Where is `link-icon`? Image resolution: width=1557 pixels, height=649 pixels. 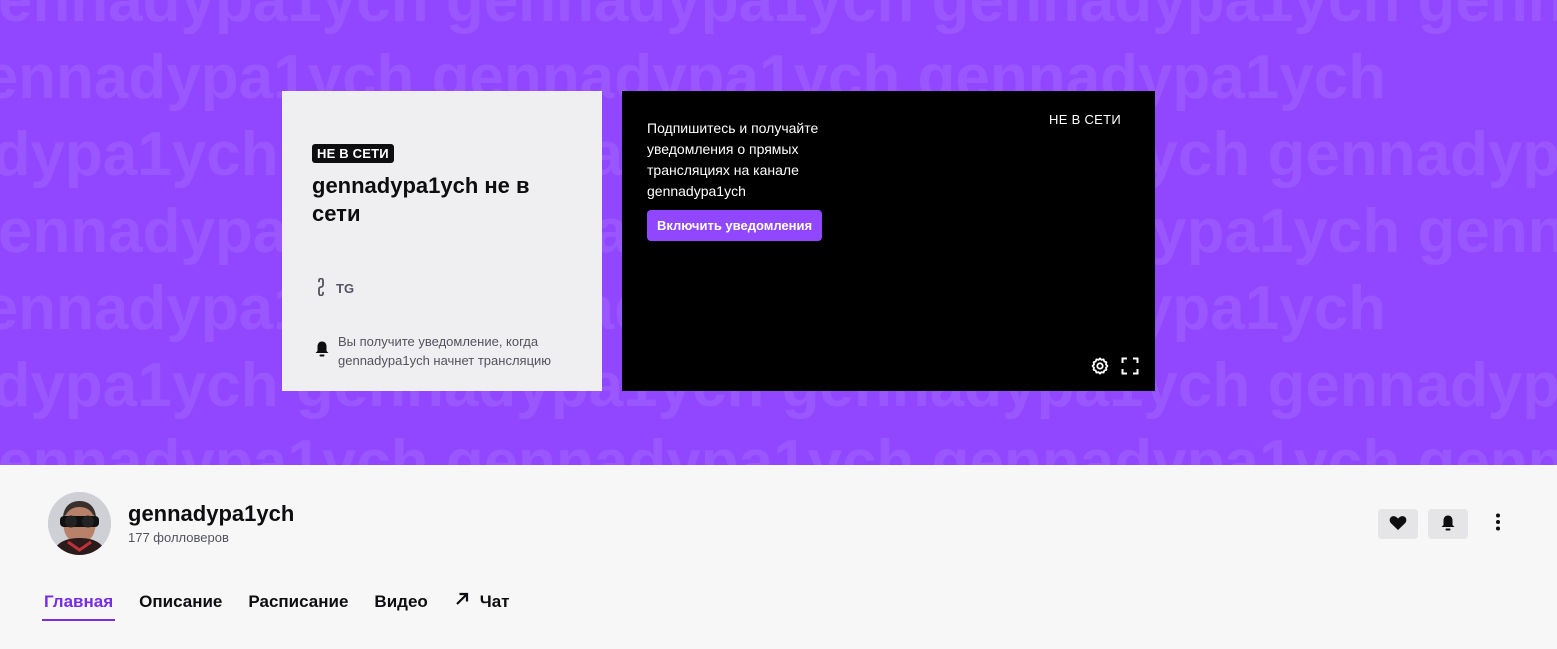 link-icon is located at coordinates (321, 288).